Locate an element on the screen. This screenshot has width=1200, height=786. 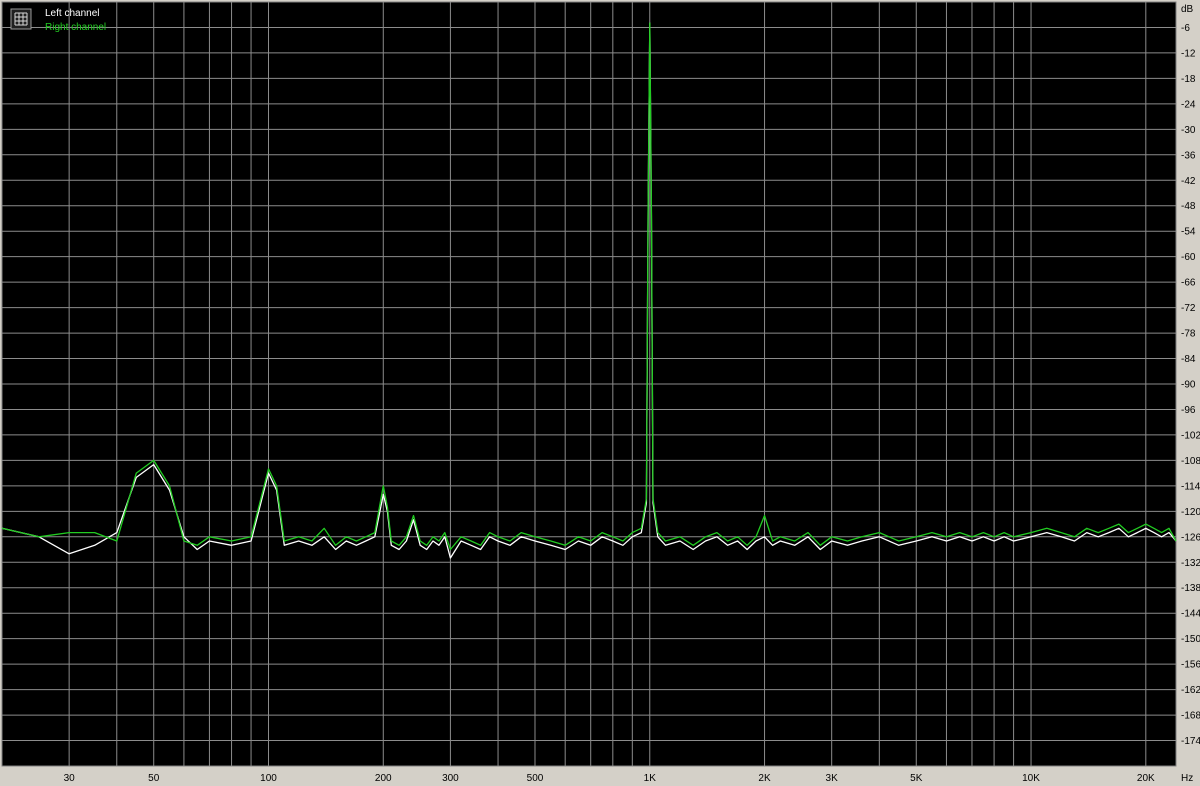
y-tick-label: -24 is located at coordinates (1188, 104).